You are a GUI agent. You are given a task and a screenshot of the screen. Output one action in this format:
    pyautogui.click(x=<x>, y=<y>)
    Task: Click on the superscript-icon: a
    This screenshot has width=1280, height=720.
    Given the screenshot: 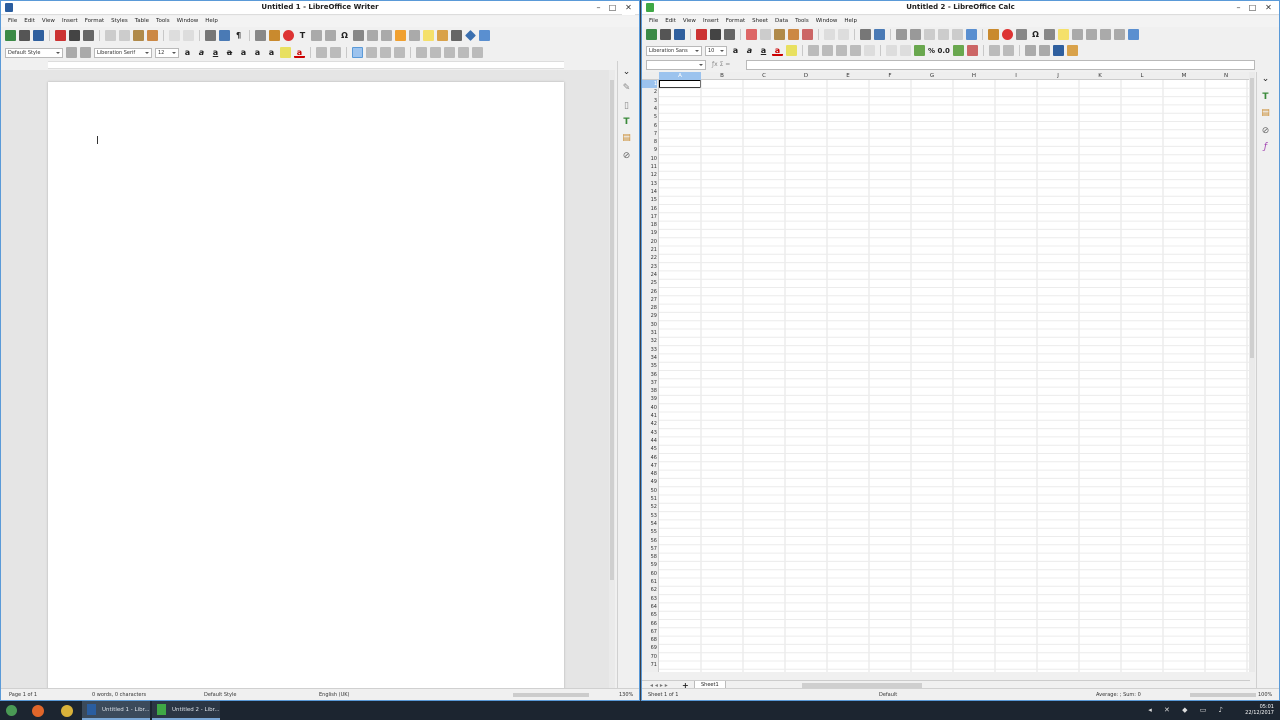 What is the action you would take?
    pyautogui.click(x=243, y=52)
    